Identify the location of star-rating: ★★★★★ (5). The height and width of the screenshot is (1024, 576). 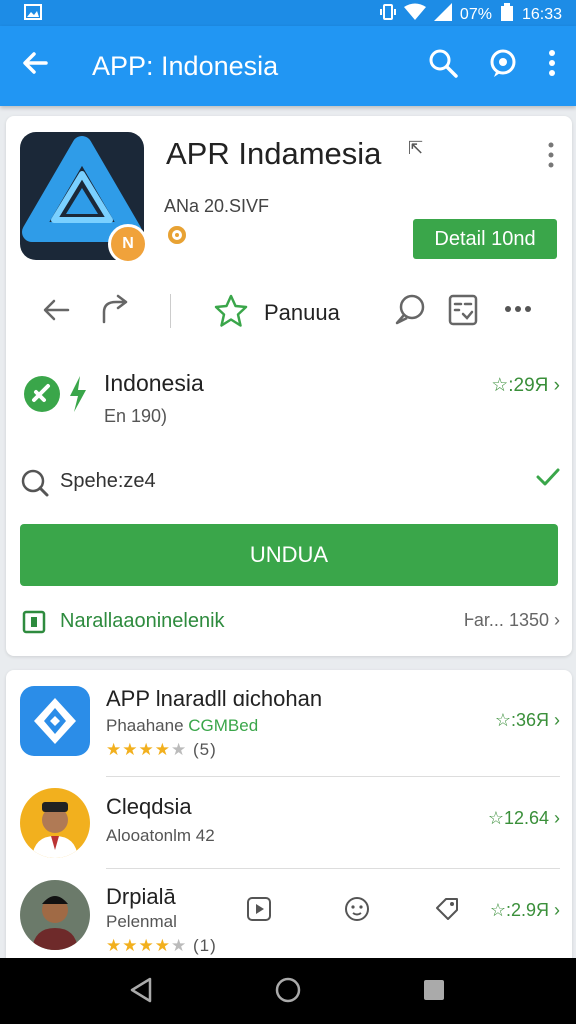
(161, 749).